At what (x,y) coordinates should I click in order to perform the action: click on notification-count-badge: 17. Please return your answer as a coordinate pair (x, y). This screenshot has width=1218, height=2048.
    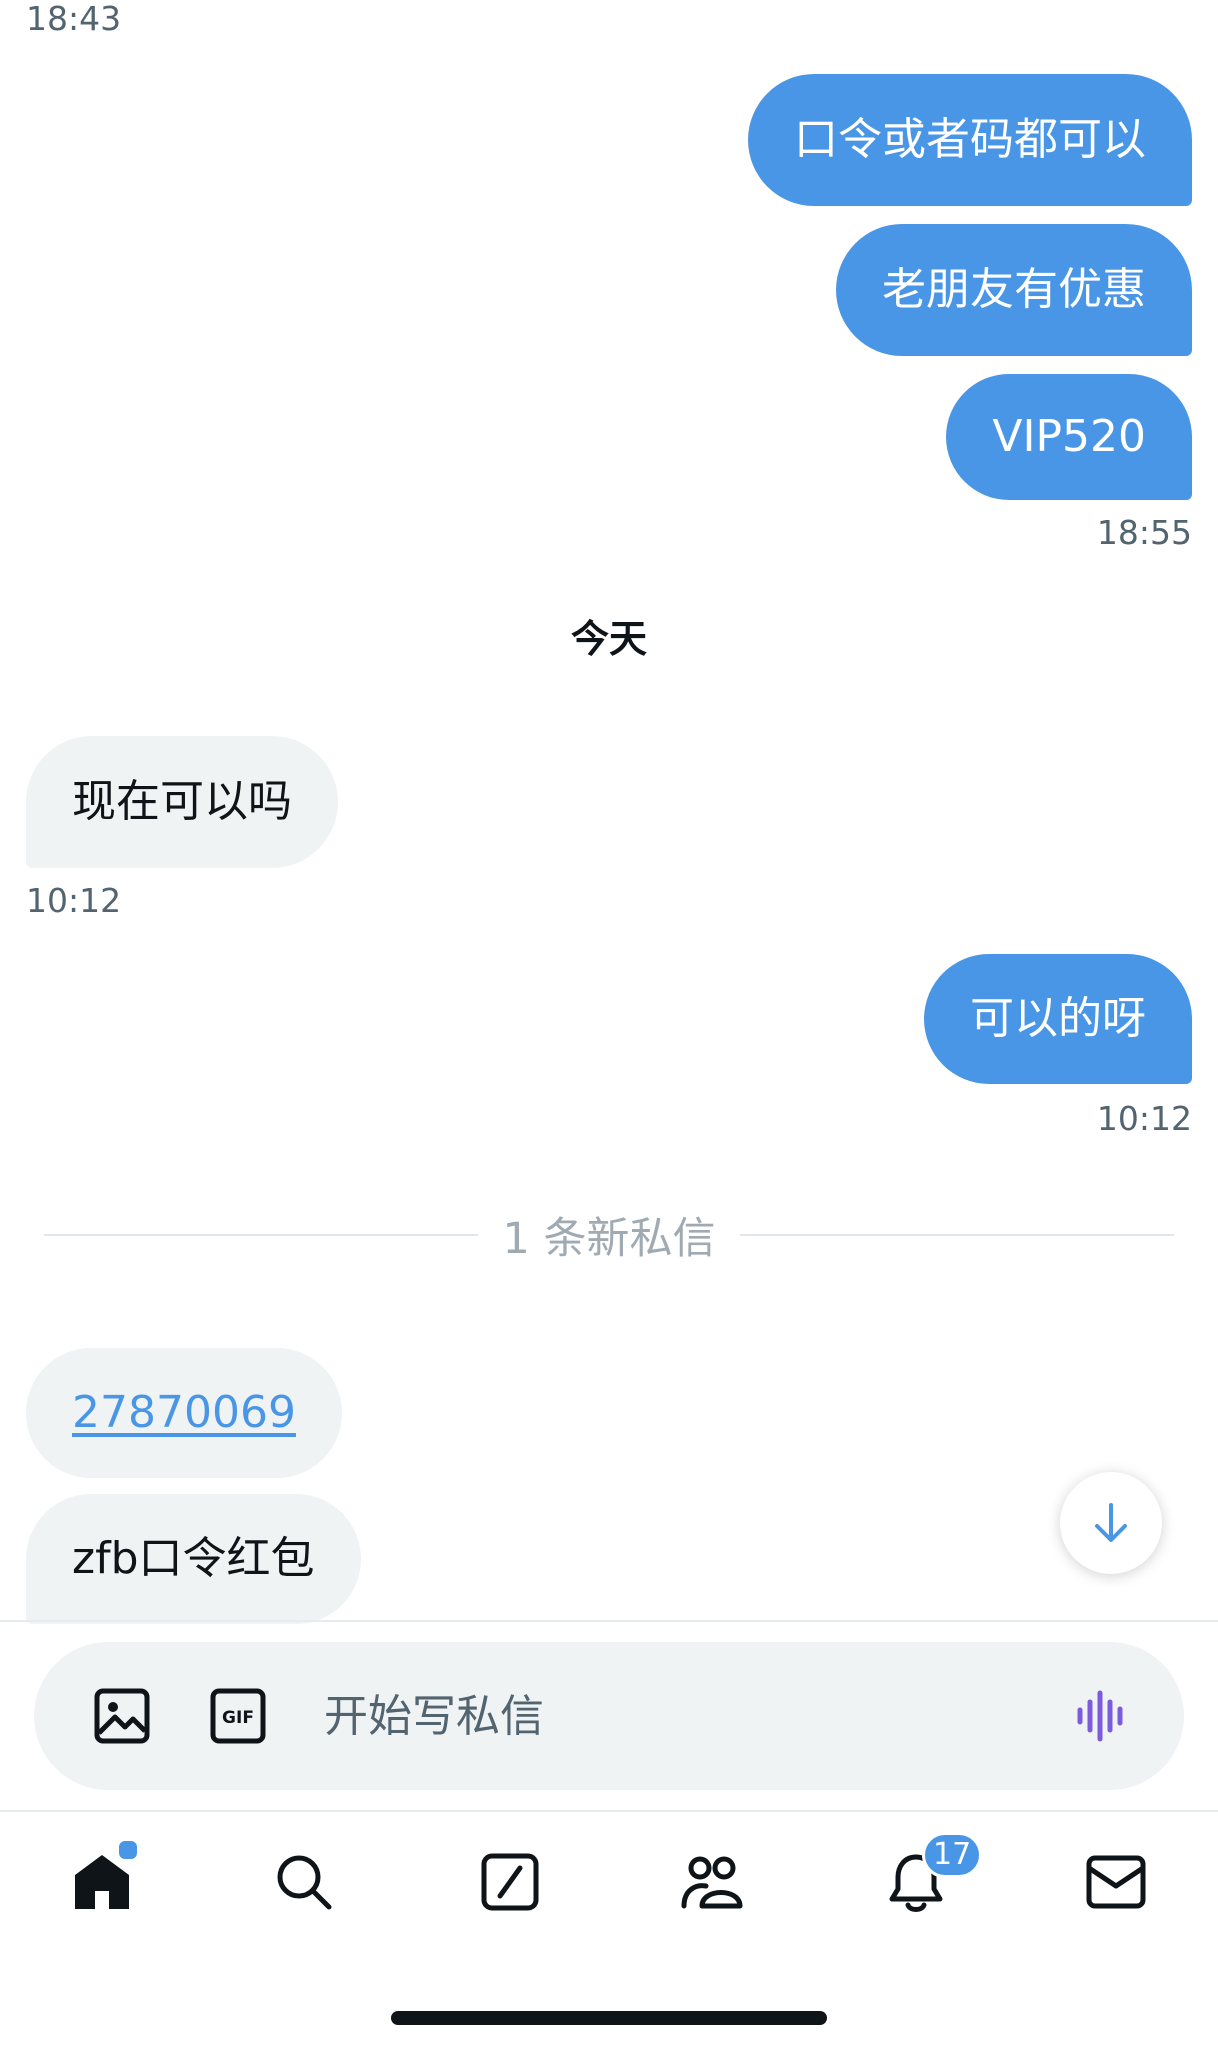
    Looking at the image, I should click on (952, 1855).